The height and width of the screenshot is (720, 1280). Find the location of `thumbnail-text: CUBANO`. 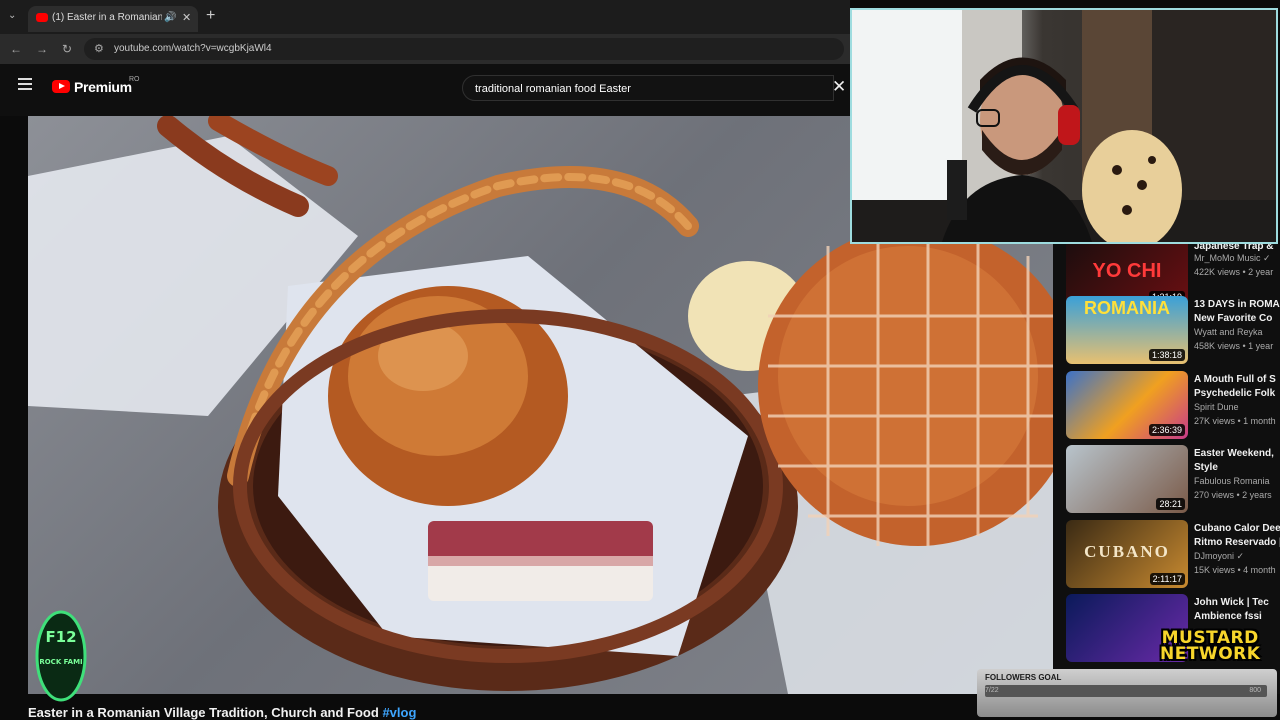

thumbnail-text: CUBANO is located at coordinates (1127, 551).